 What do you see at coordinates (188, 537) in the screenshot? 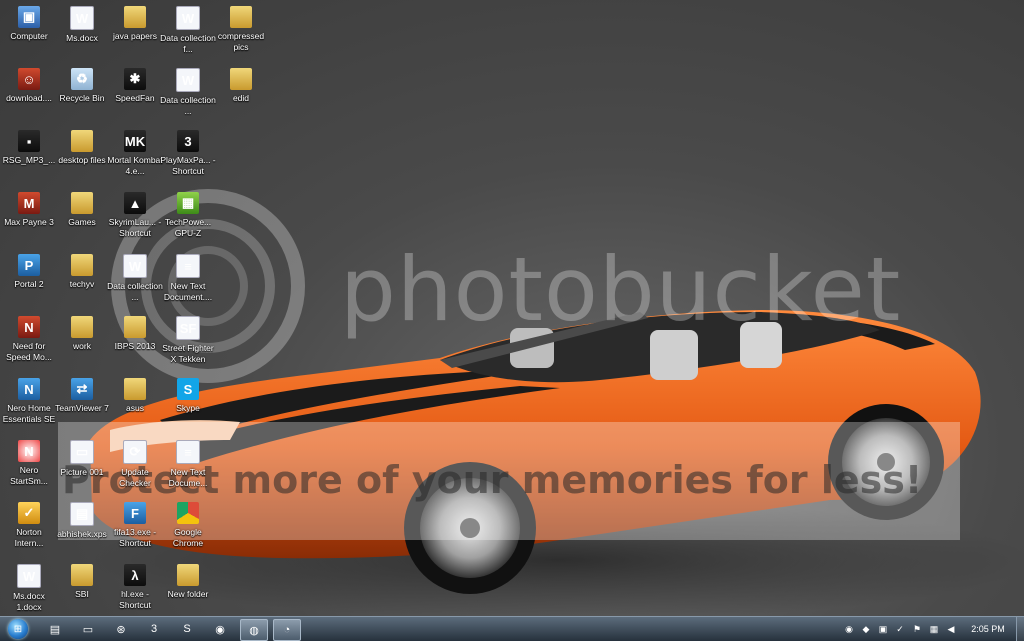
I see `desktop-icon-label: Google Chrome` at bounding box center [188, 537].